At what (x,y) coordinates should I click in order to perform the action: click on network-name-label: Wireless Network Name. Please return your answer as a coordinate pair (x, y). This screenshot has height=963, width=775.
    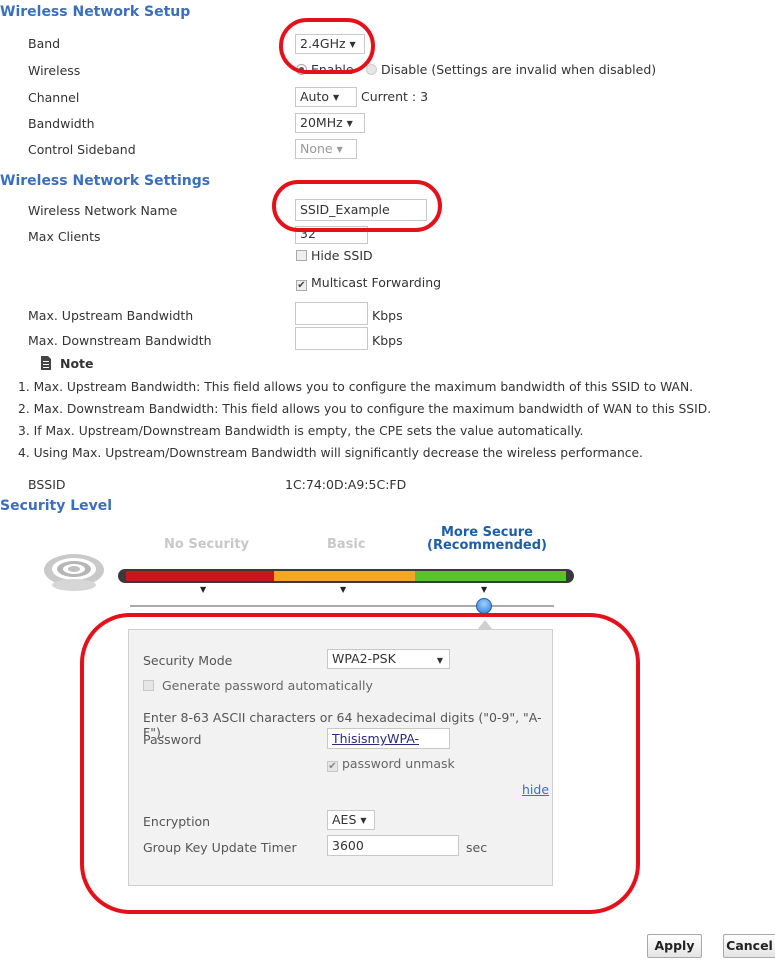
    Looking at the image, I should click on (103, 210).